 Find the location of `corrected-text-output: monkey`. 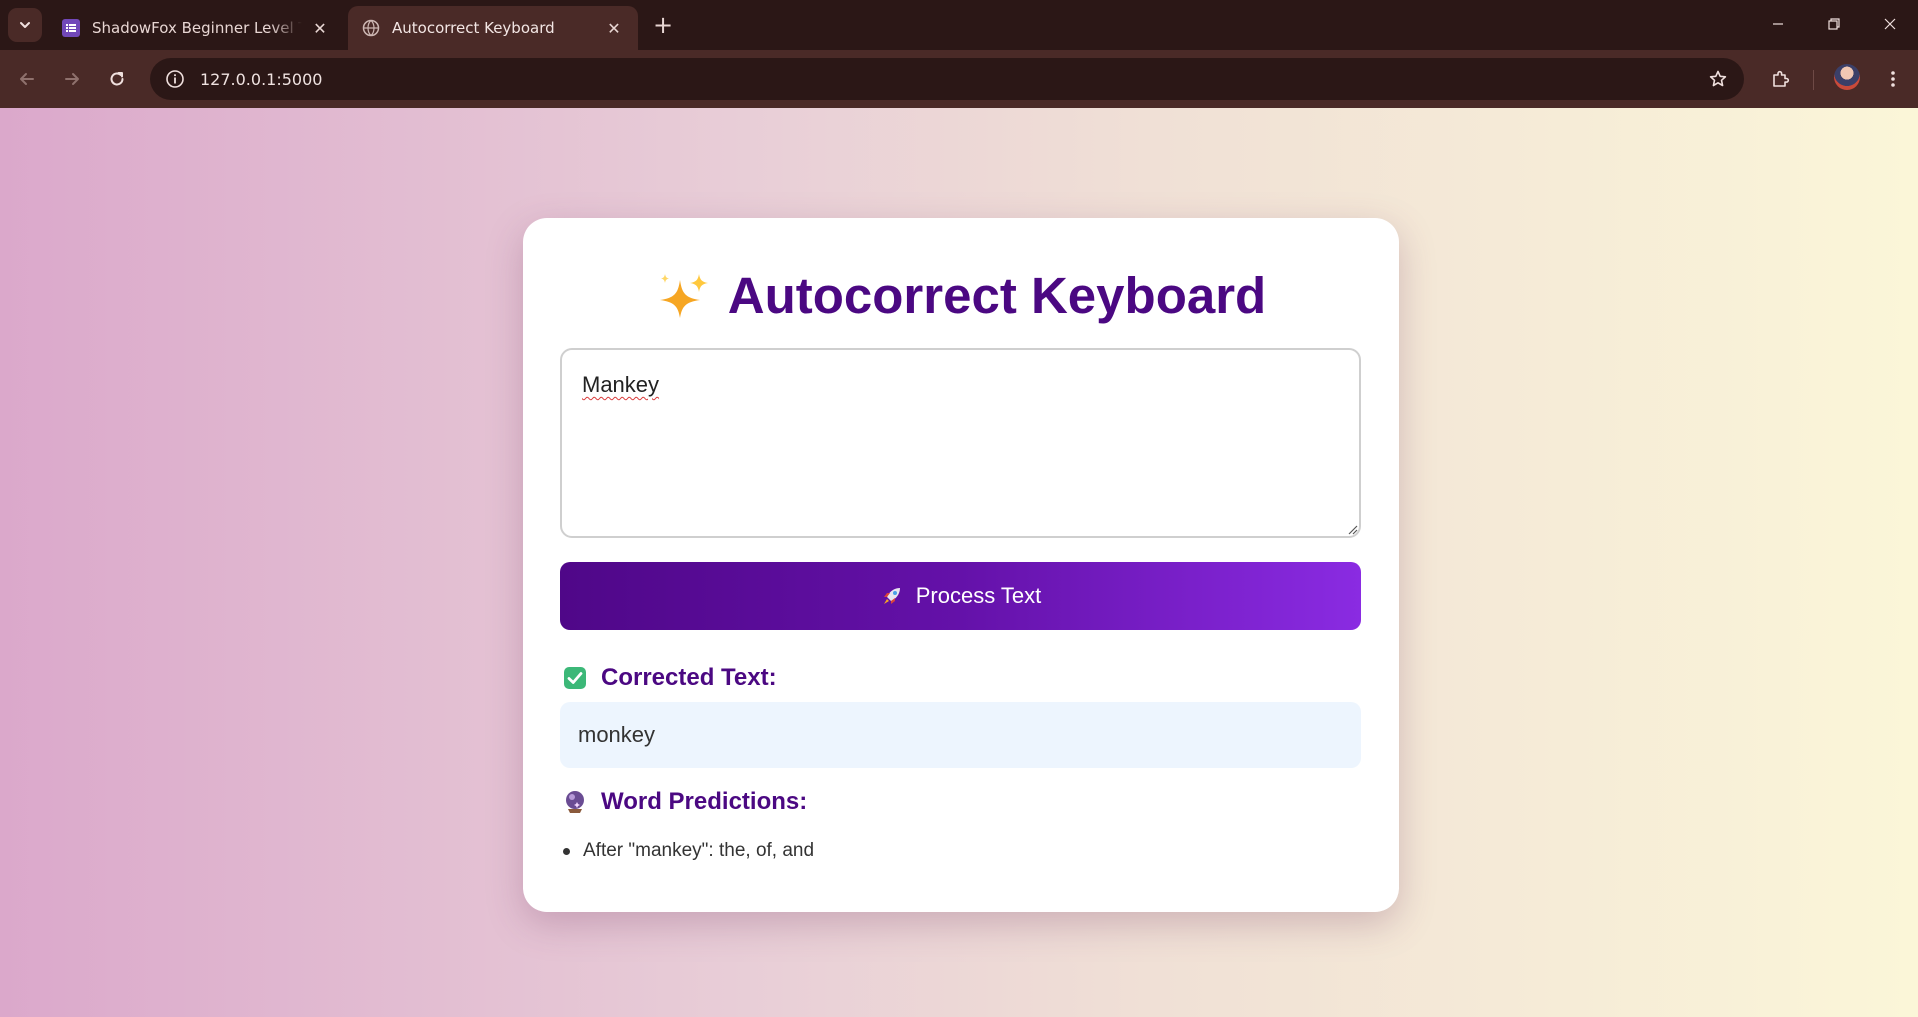

corrected-text-output: monkey is located at coordinates (960, 735).